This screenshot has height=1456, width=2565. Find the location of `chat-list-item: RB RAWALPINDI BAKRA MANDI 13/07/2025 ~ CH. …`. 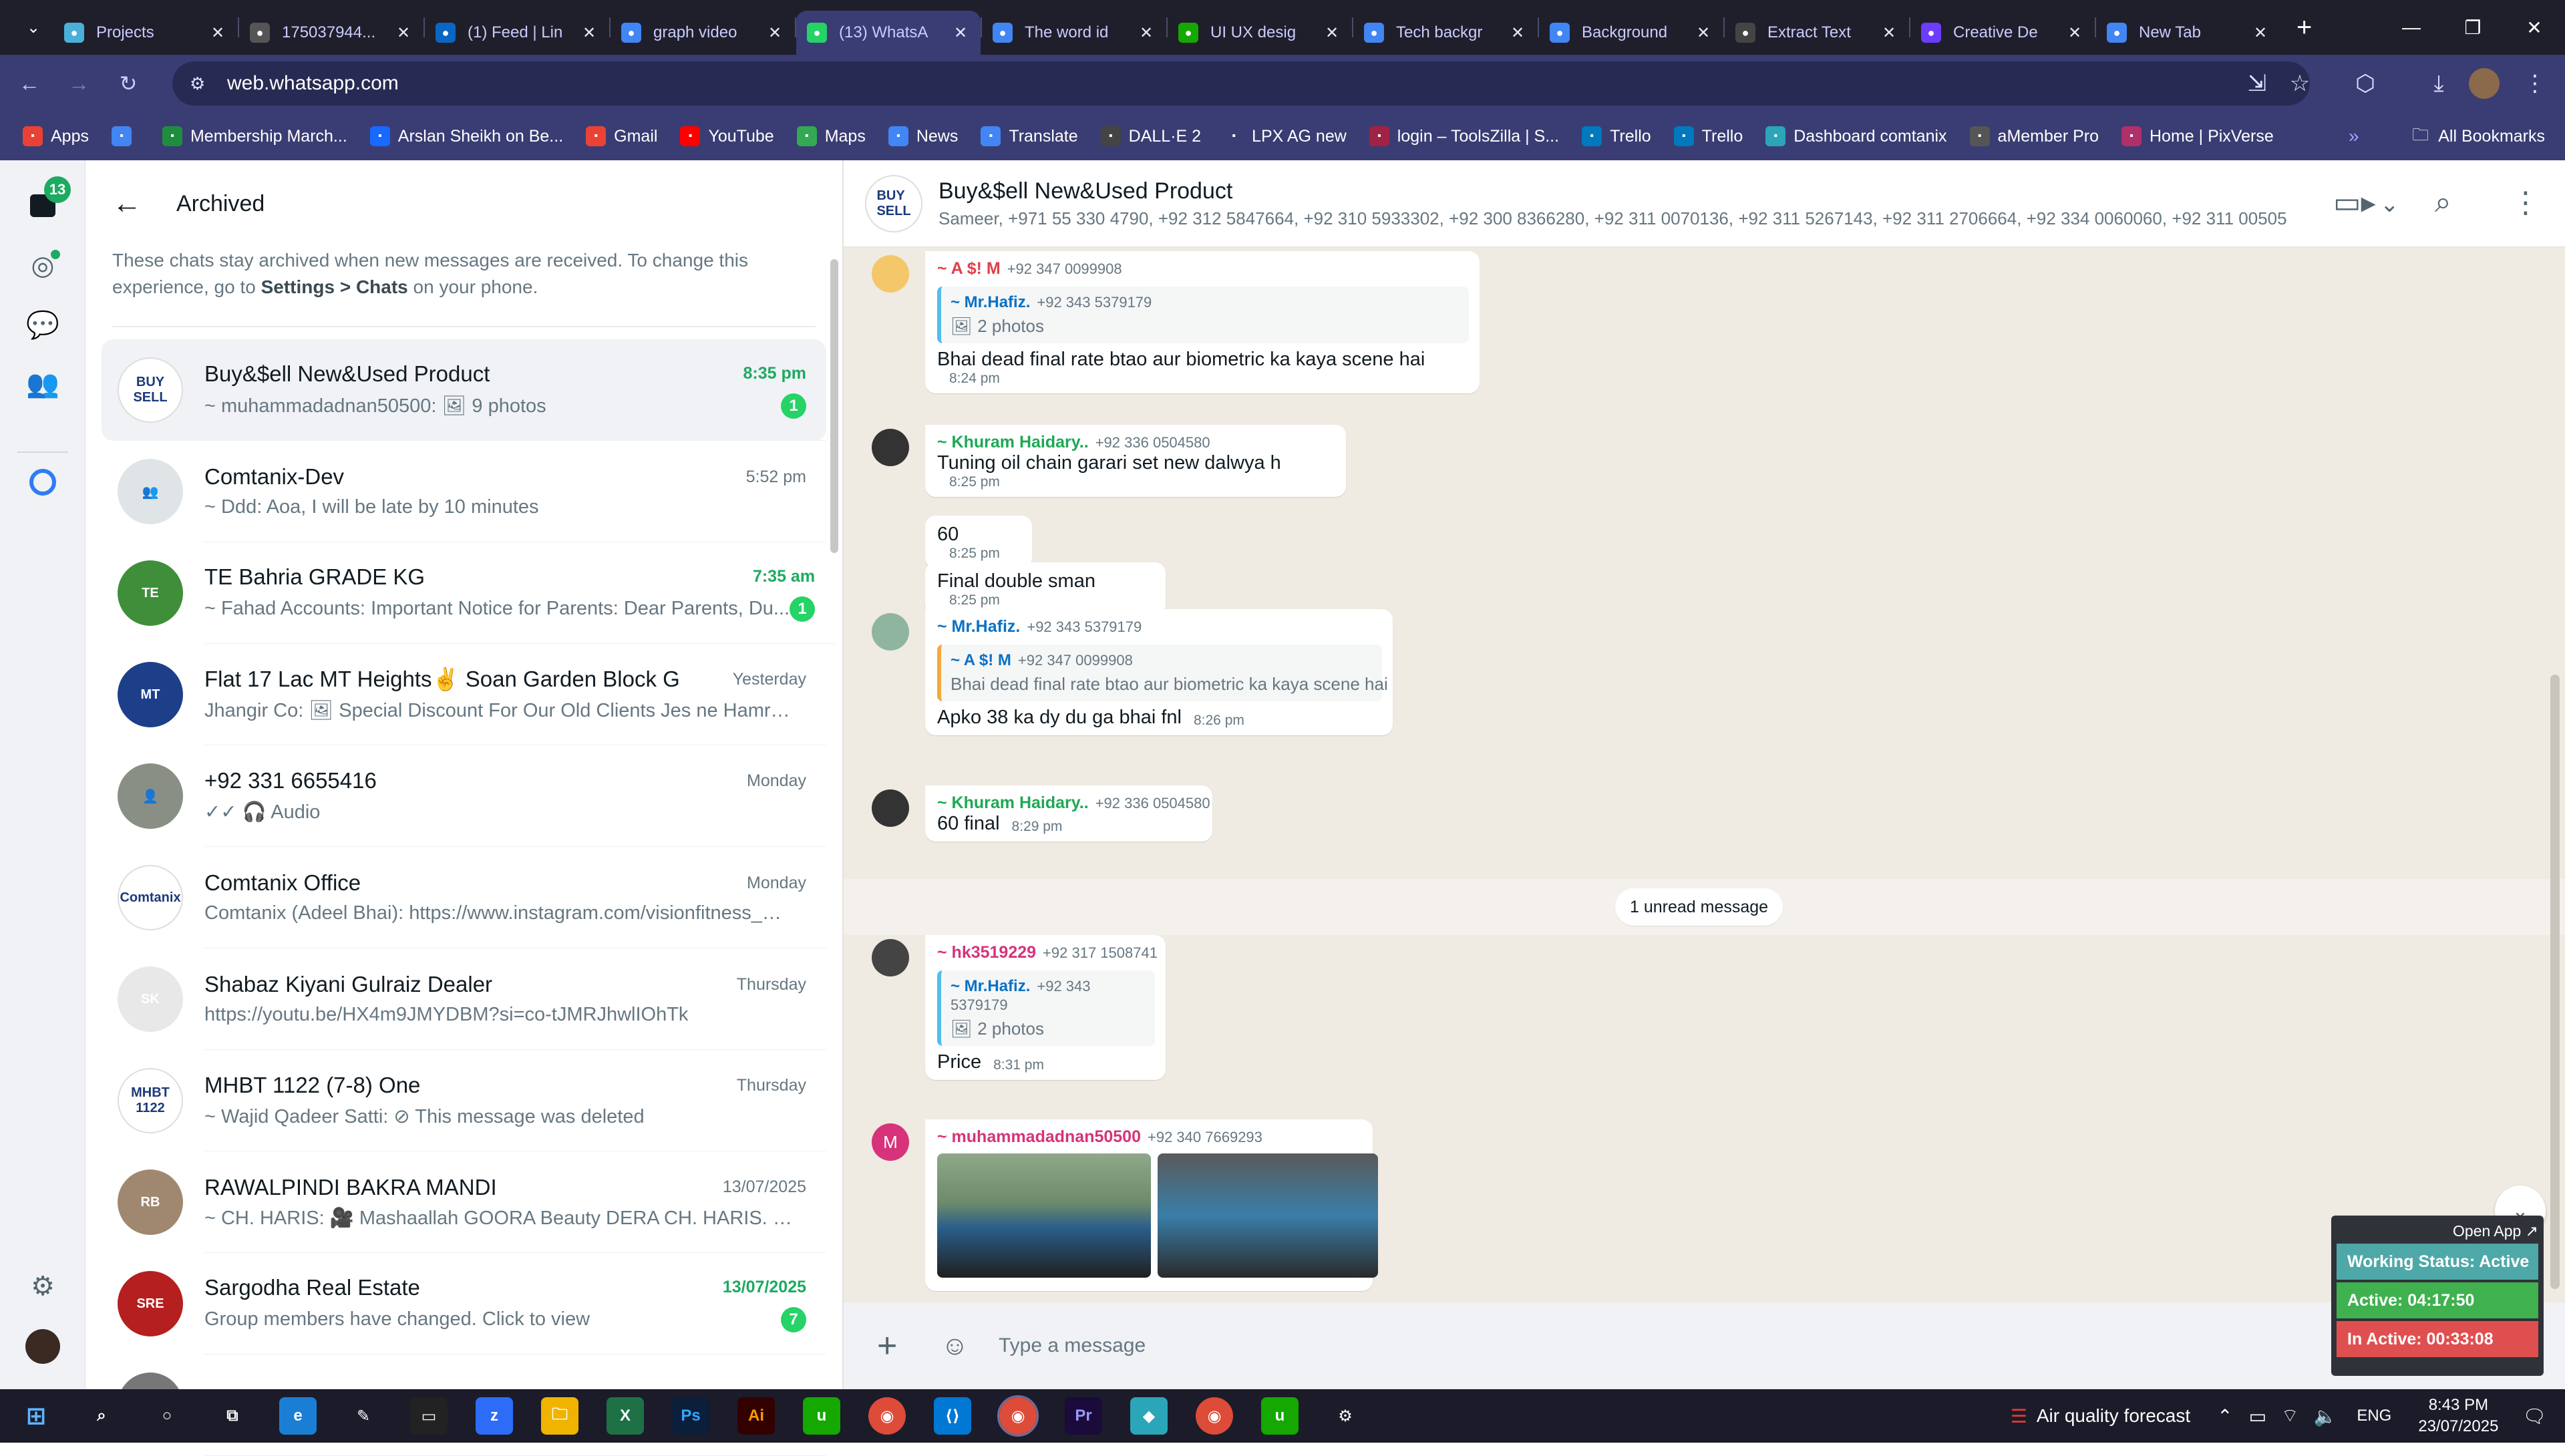

chat-list-item: RB RAWALPINDI BAKRA MANDI 13/07/2025 ~ CH. … is located at coordinates (464, 1202).